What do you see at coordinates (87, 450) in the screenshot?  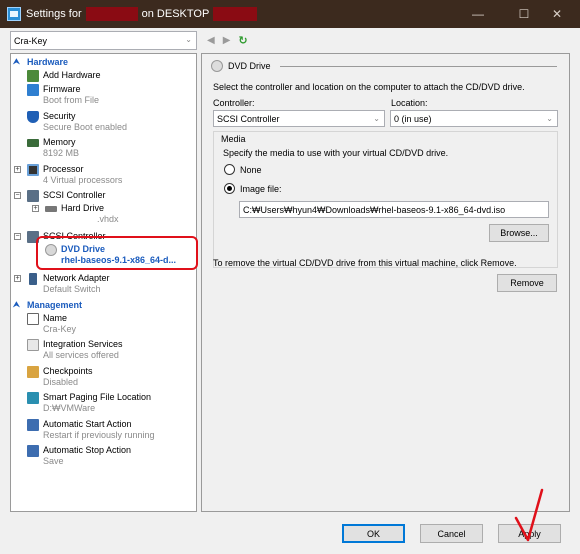 I see `auto-stop-label: Automatic Stop Action` at bounding box center [87, 450].